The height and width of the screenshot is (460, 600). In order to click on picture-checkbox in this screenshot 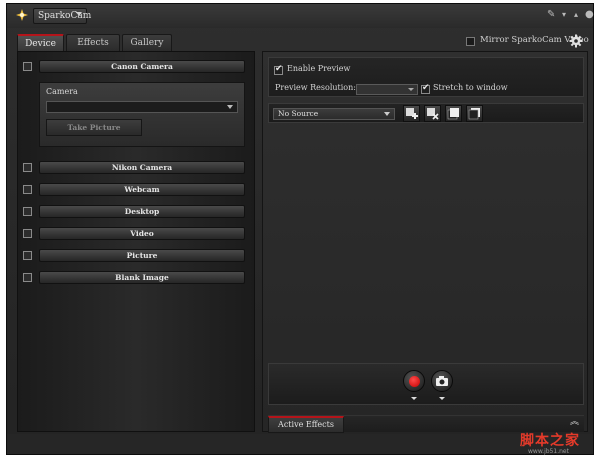, I will do `click(27, 255)`.